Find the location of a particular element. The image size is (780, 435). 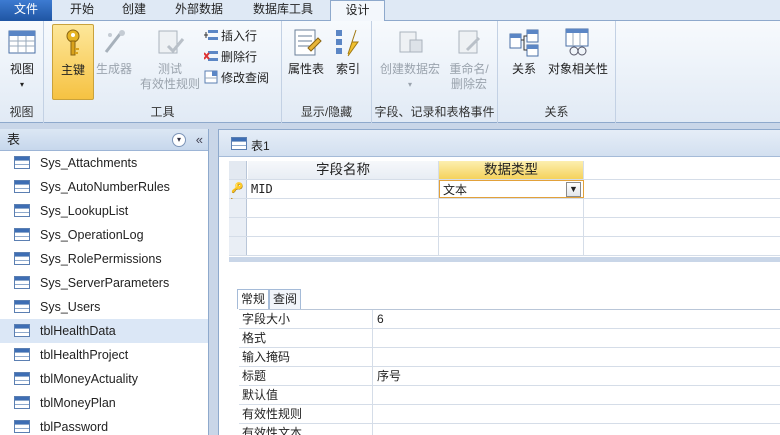

nav-header: 表 ▾ « is located at coordinates (104, 140).